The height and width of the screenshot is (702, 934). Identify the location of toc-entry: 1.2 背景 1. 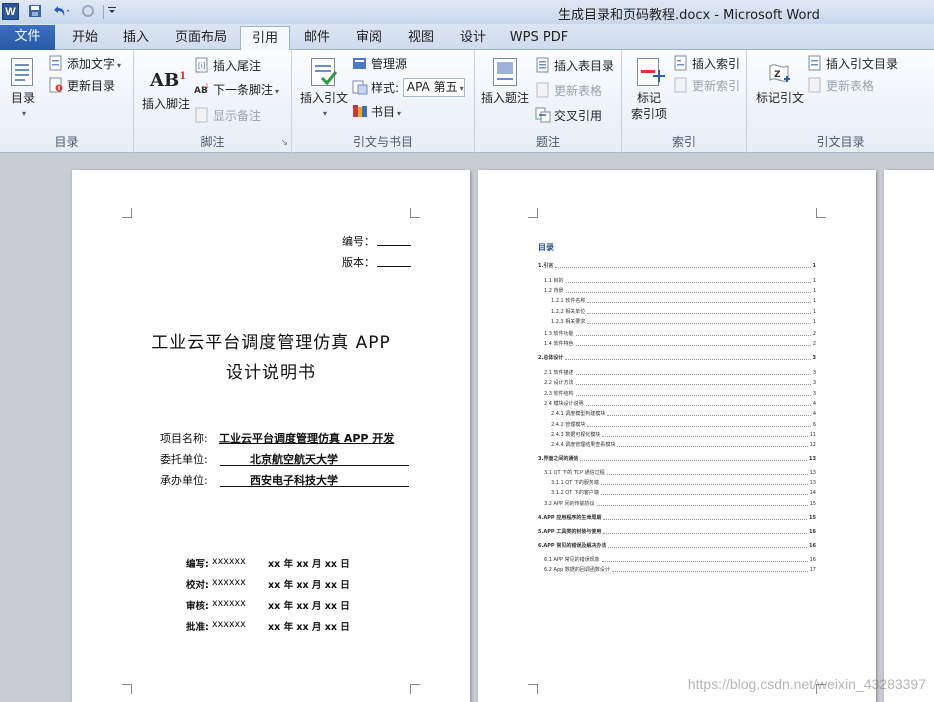
(680, 291).